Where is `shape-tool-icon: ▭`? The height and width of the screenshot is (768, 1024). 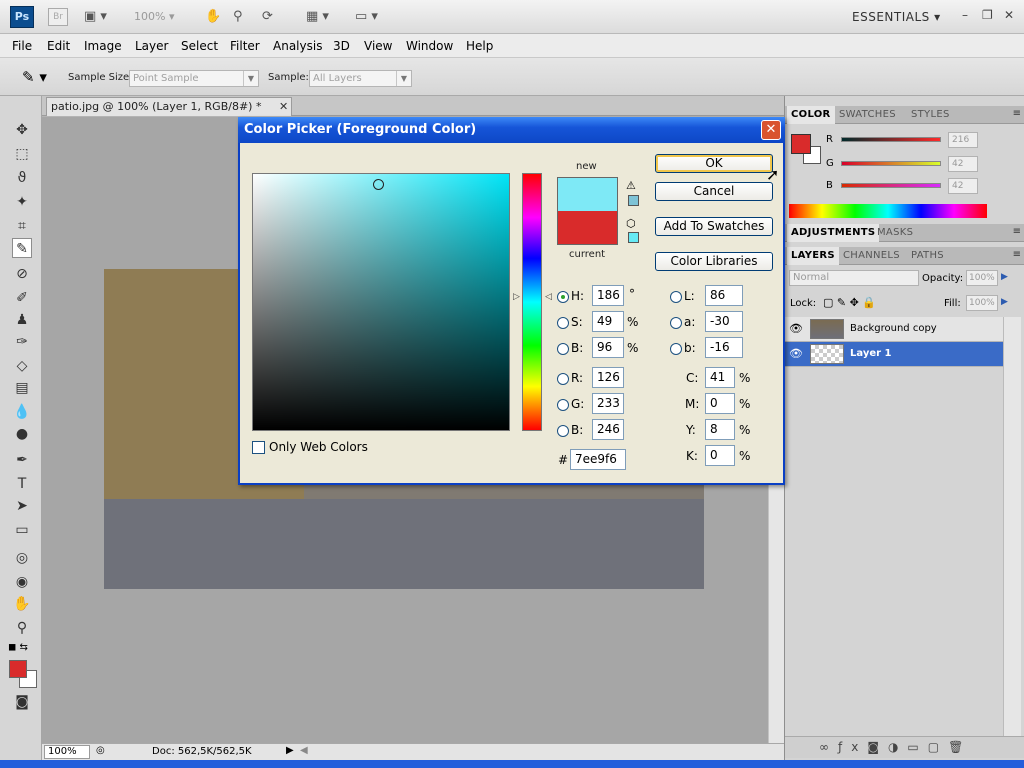 shape-tool-icon: ▭ is located at coordinates (22, 530).